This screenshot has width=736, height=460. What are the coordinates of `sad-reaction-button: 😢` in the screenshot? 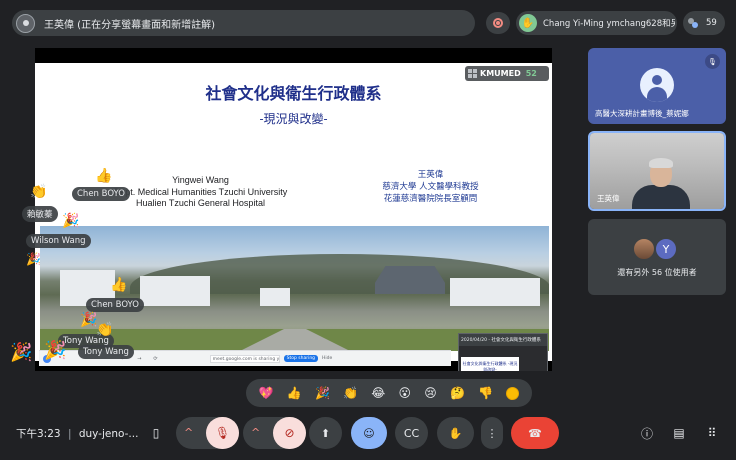 It's located at (430, 393).